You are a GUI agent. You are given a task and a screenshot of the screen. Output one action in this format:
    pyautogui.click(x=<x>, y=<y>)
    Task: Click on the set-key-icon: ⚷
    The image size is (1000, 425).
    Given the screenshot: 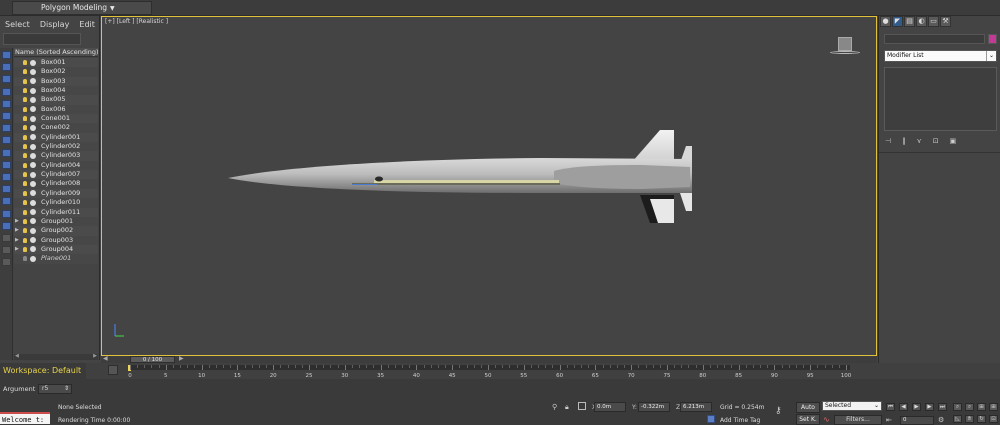 What is the action you would take?
    pyautogui.click(x=778, y=411)
    